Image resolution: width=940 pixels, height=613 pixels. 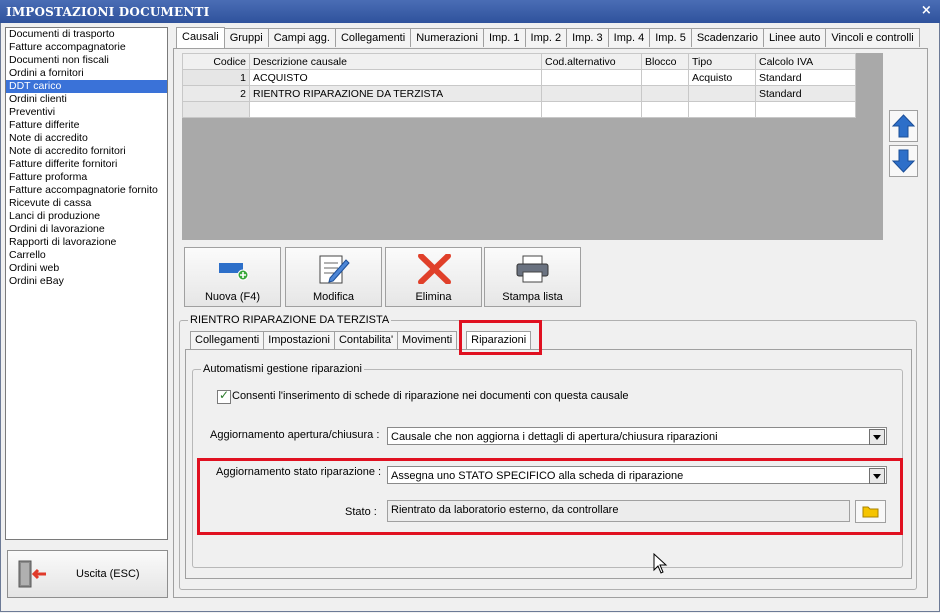 What do you see at coordinates (427, 340) in the screenshot?
I see `tab-movimenti: Movimenti` at bounding box center [427, 340].